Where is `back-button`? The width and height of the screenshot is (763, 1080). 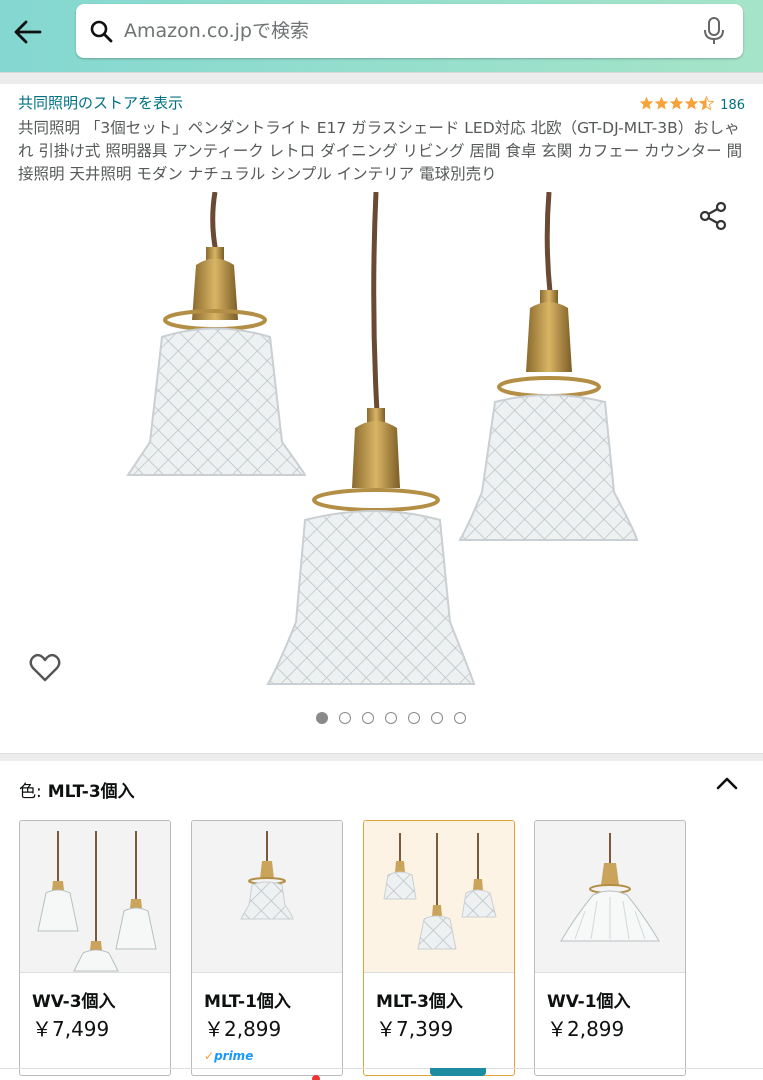 back-button is located at coordinates (28, 32).